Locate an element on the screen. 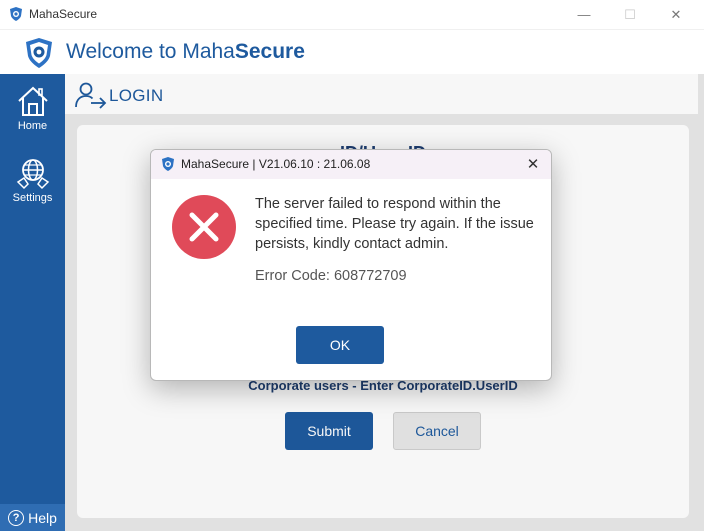 This screenshot has width=704, height=531. sidebar-item-label: Settings is located at coordinates (32, 198).